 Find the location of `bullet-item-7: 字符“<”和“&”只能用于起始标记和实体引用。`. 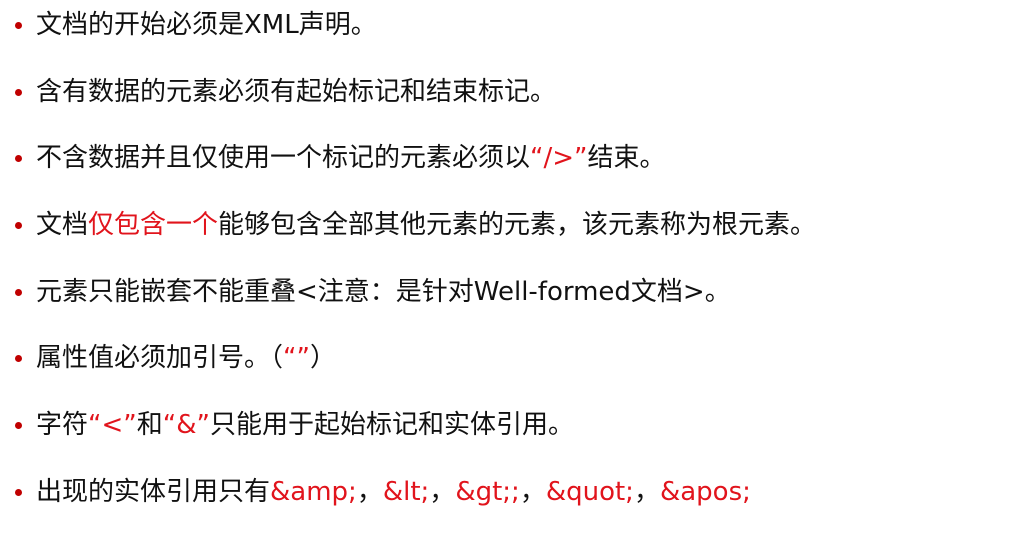

bullet-item-7: 字符“<”和“&”只能用于起始标记和实体引用。 is located at coordinates (507, 425).